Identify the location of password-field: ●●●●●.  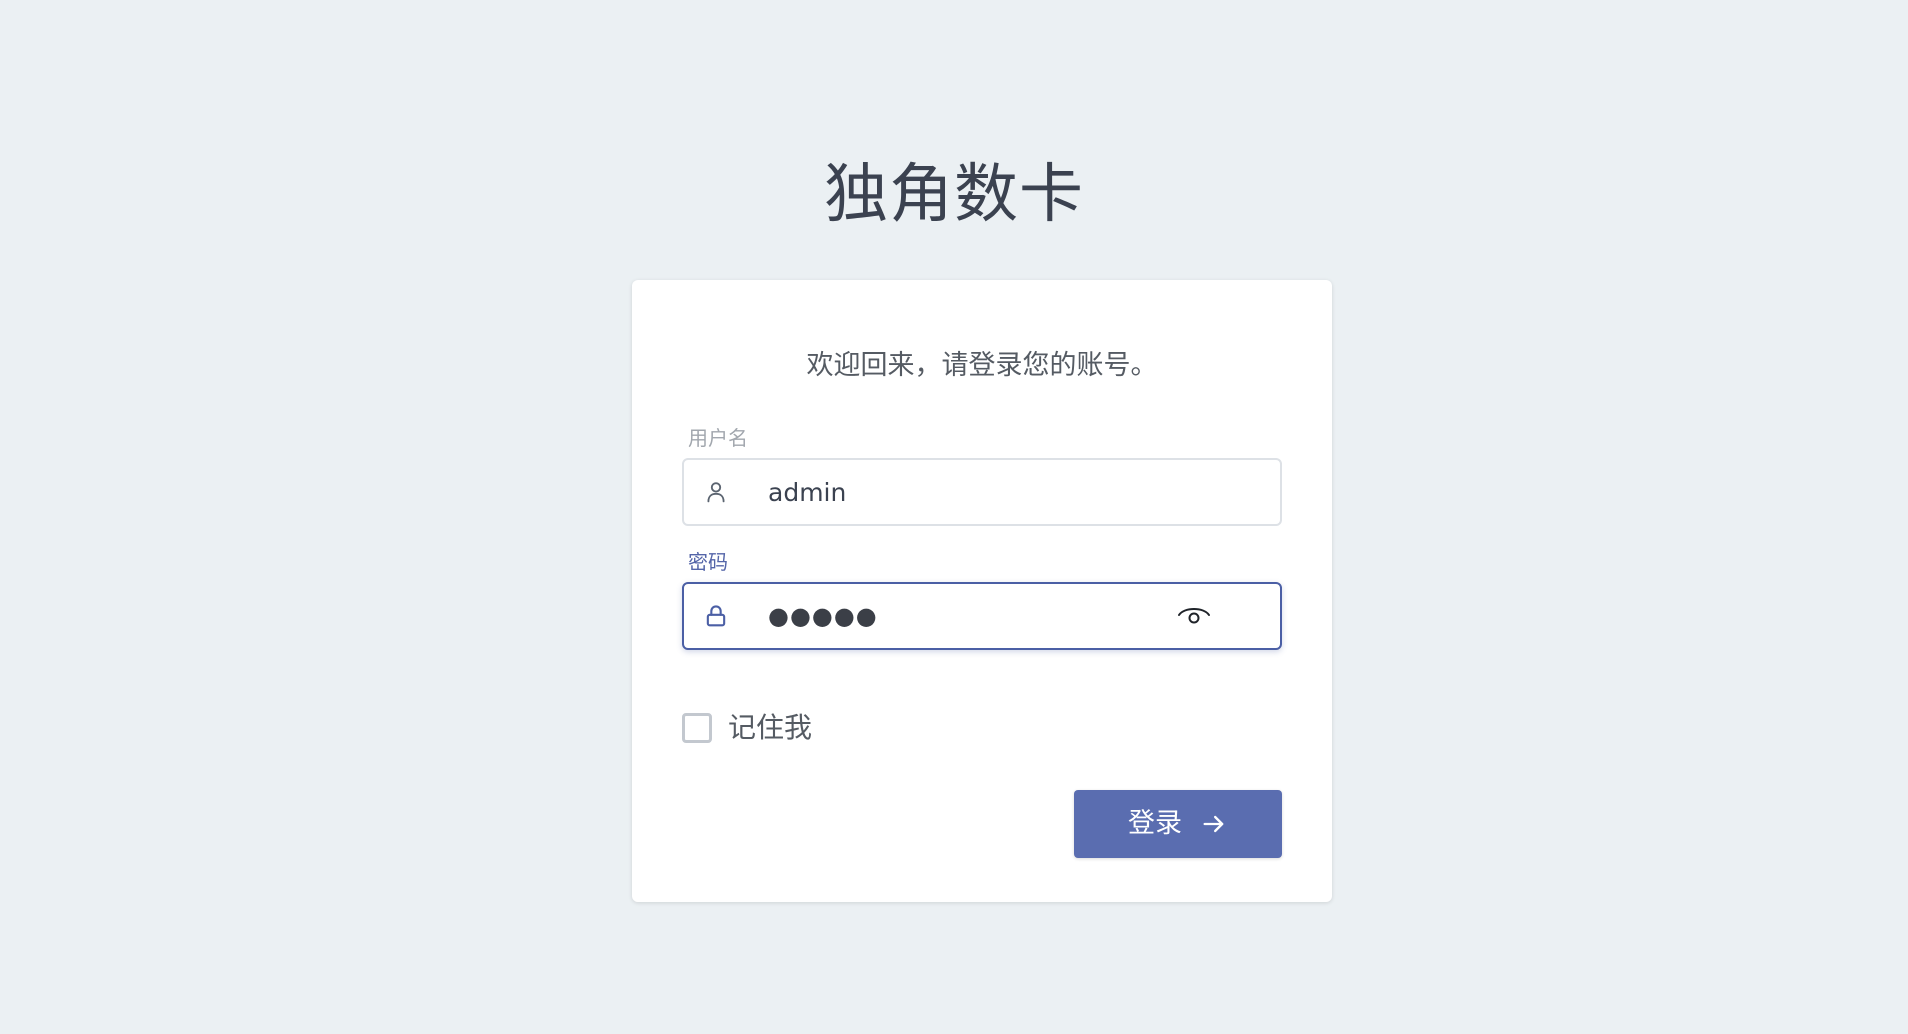
(982, 616).